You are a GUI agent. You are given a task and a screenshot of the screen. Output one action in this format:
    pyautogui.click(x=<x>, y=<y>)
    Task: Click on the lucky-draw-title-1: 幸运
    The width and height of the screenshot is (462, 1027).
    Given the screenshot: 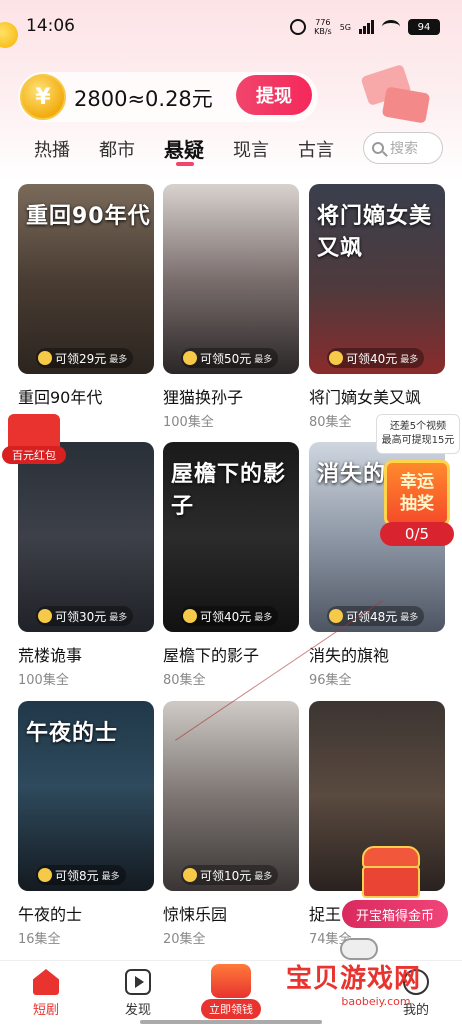 What is the action you would take?
    pyautogui.click(x=417, y=482)
    